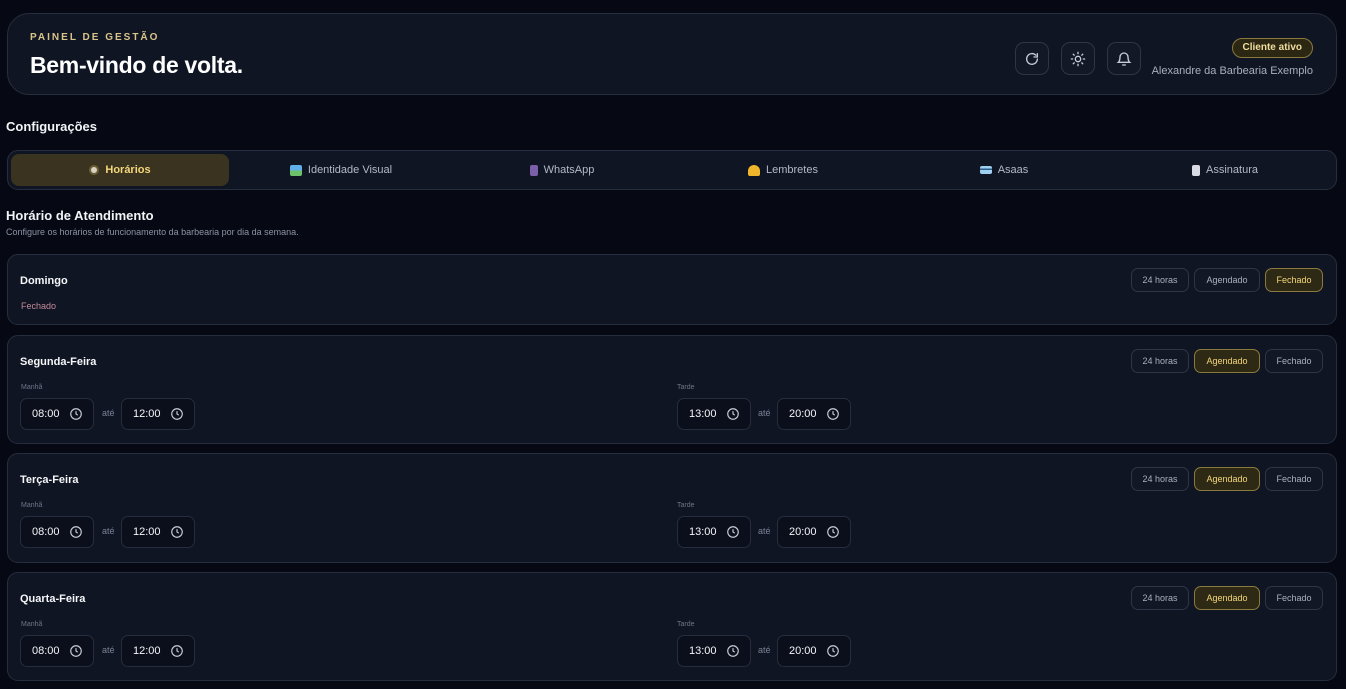 The height and width of the screenshot is (689, 1346). I want to click on sun-icon, so click(1078, 58).